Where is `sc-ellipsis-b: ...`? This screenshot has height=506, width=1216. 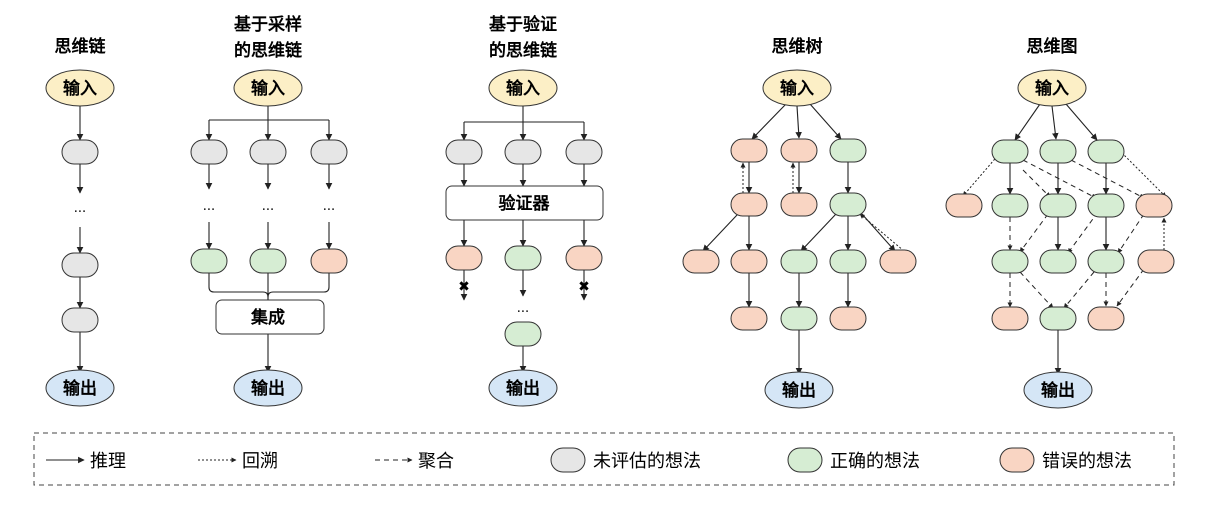 sc-ellipsis-b: ... is located at coordinates (268, 206).